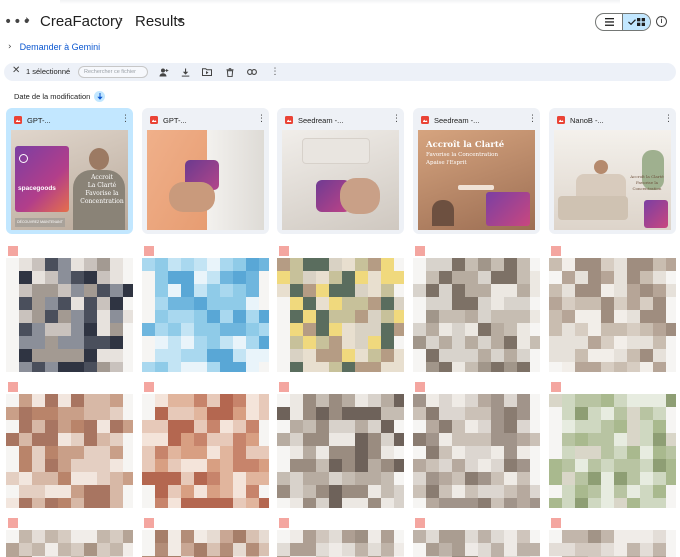  Describe the element at coordinates (207, 72) in the screenshot. I see `move-to-folder-icon` at that location.